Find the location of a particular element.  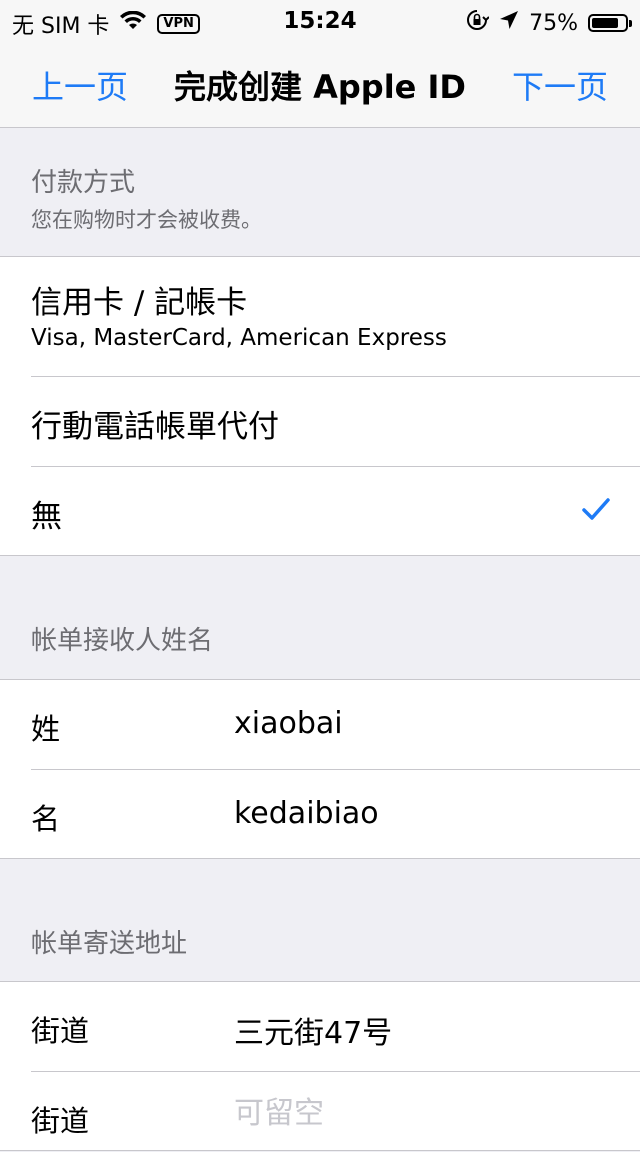

last-name-field: xiaobai is located at coordinates (288, 723).